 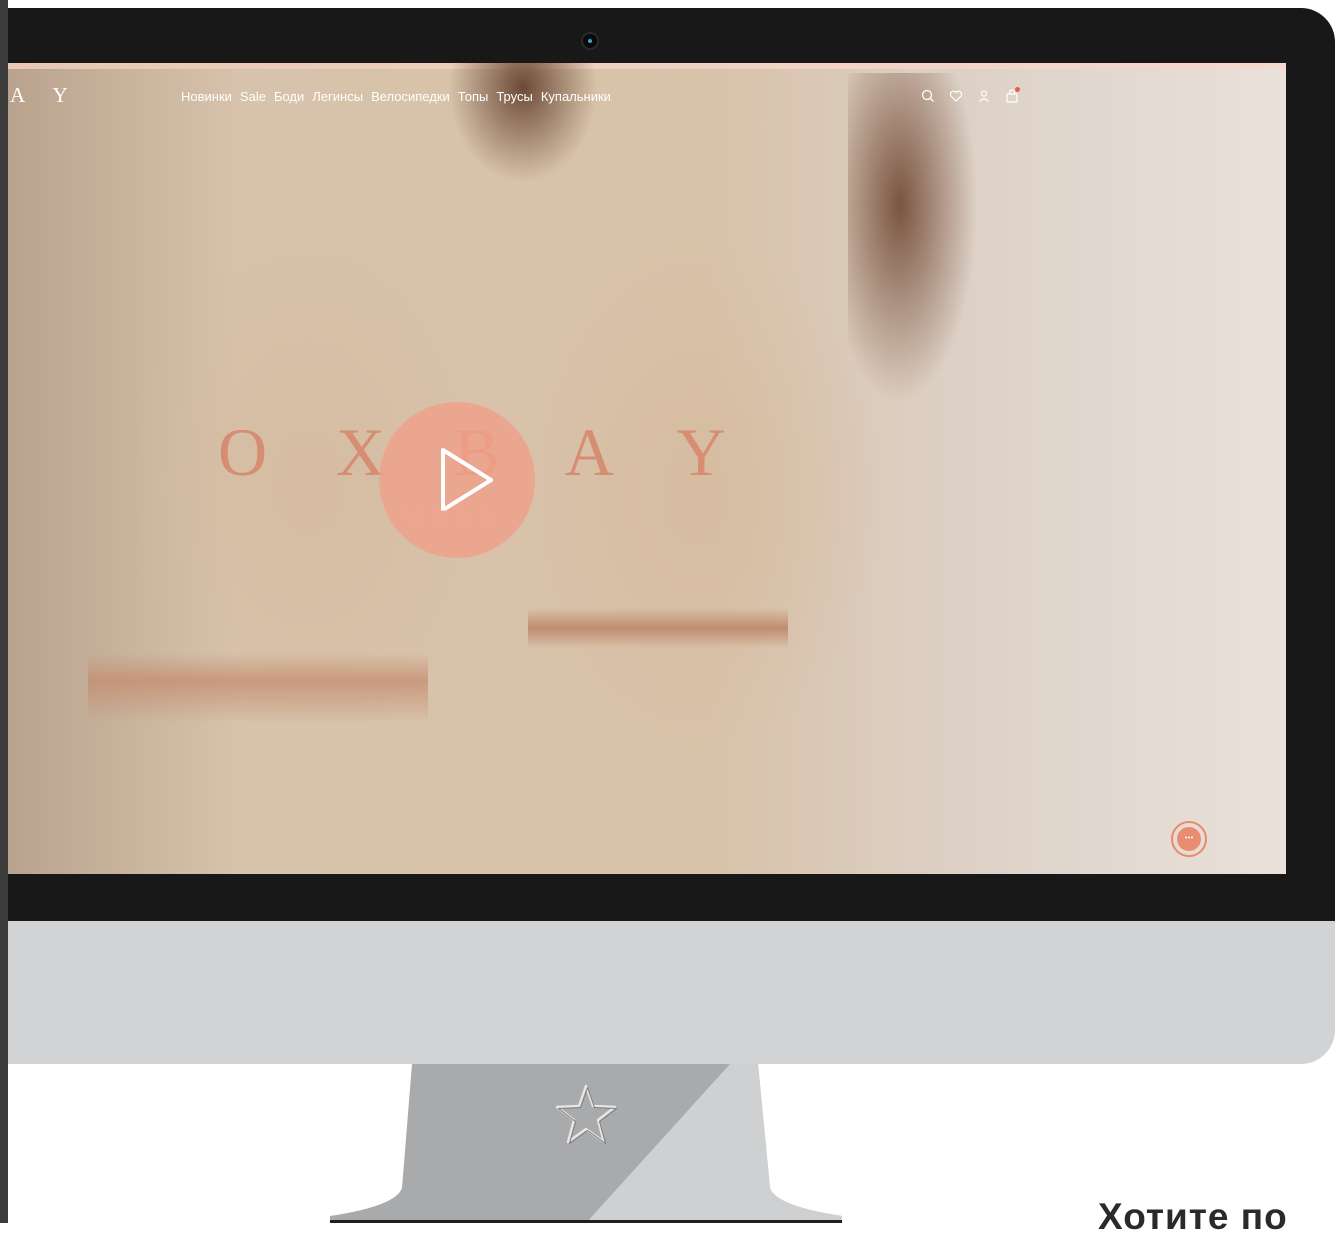 What do you see at coordinates (453, 518) in the screenshot?
I see `hero-brand-subtitle: WEAR` at bounding box center [453, 518].